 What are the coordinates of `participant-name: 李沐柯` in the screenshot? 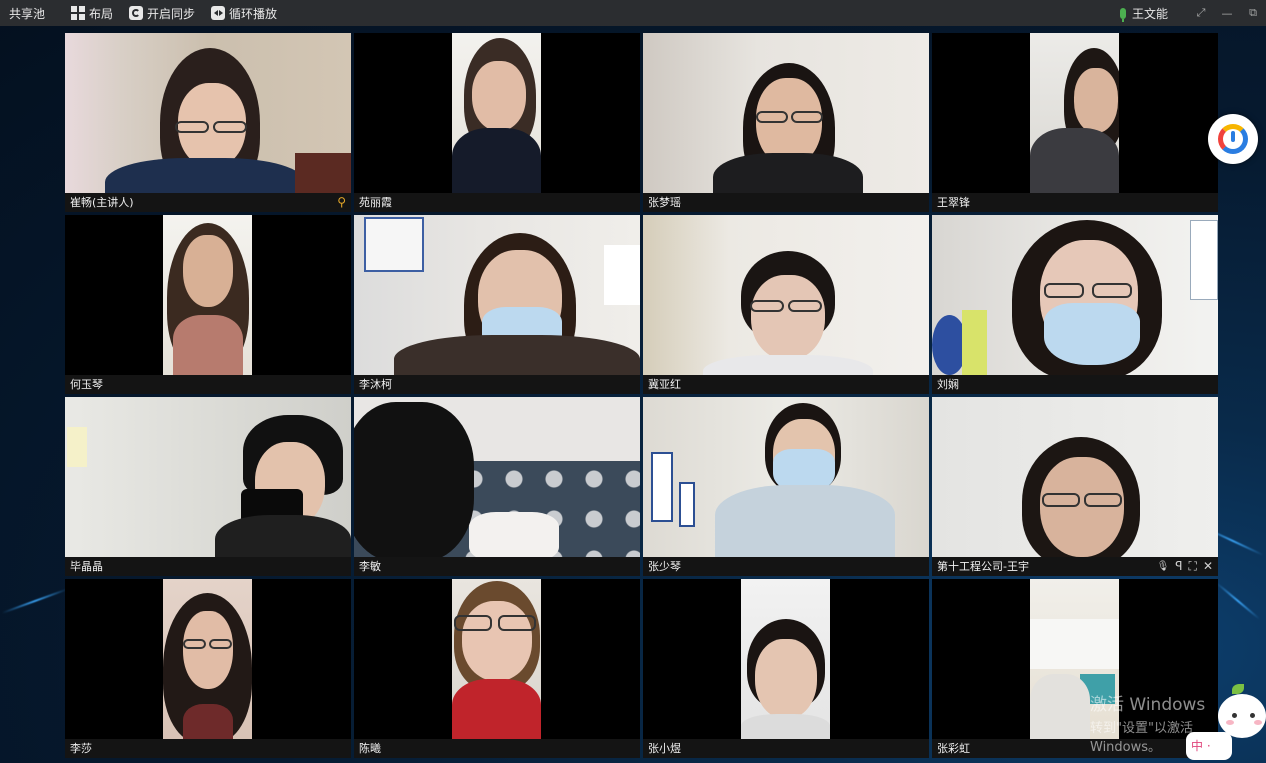 It's located at (375, 384).